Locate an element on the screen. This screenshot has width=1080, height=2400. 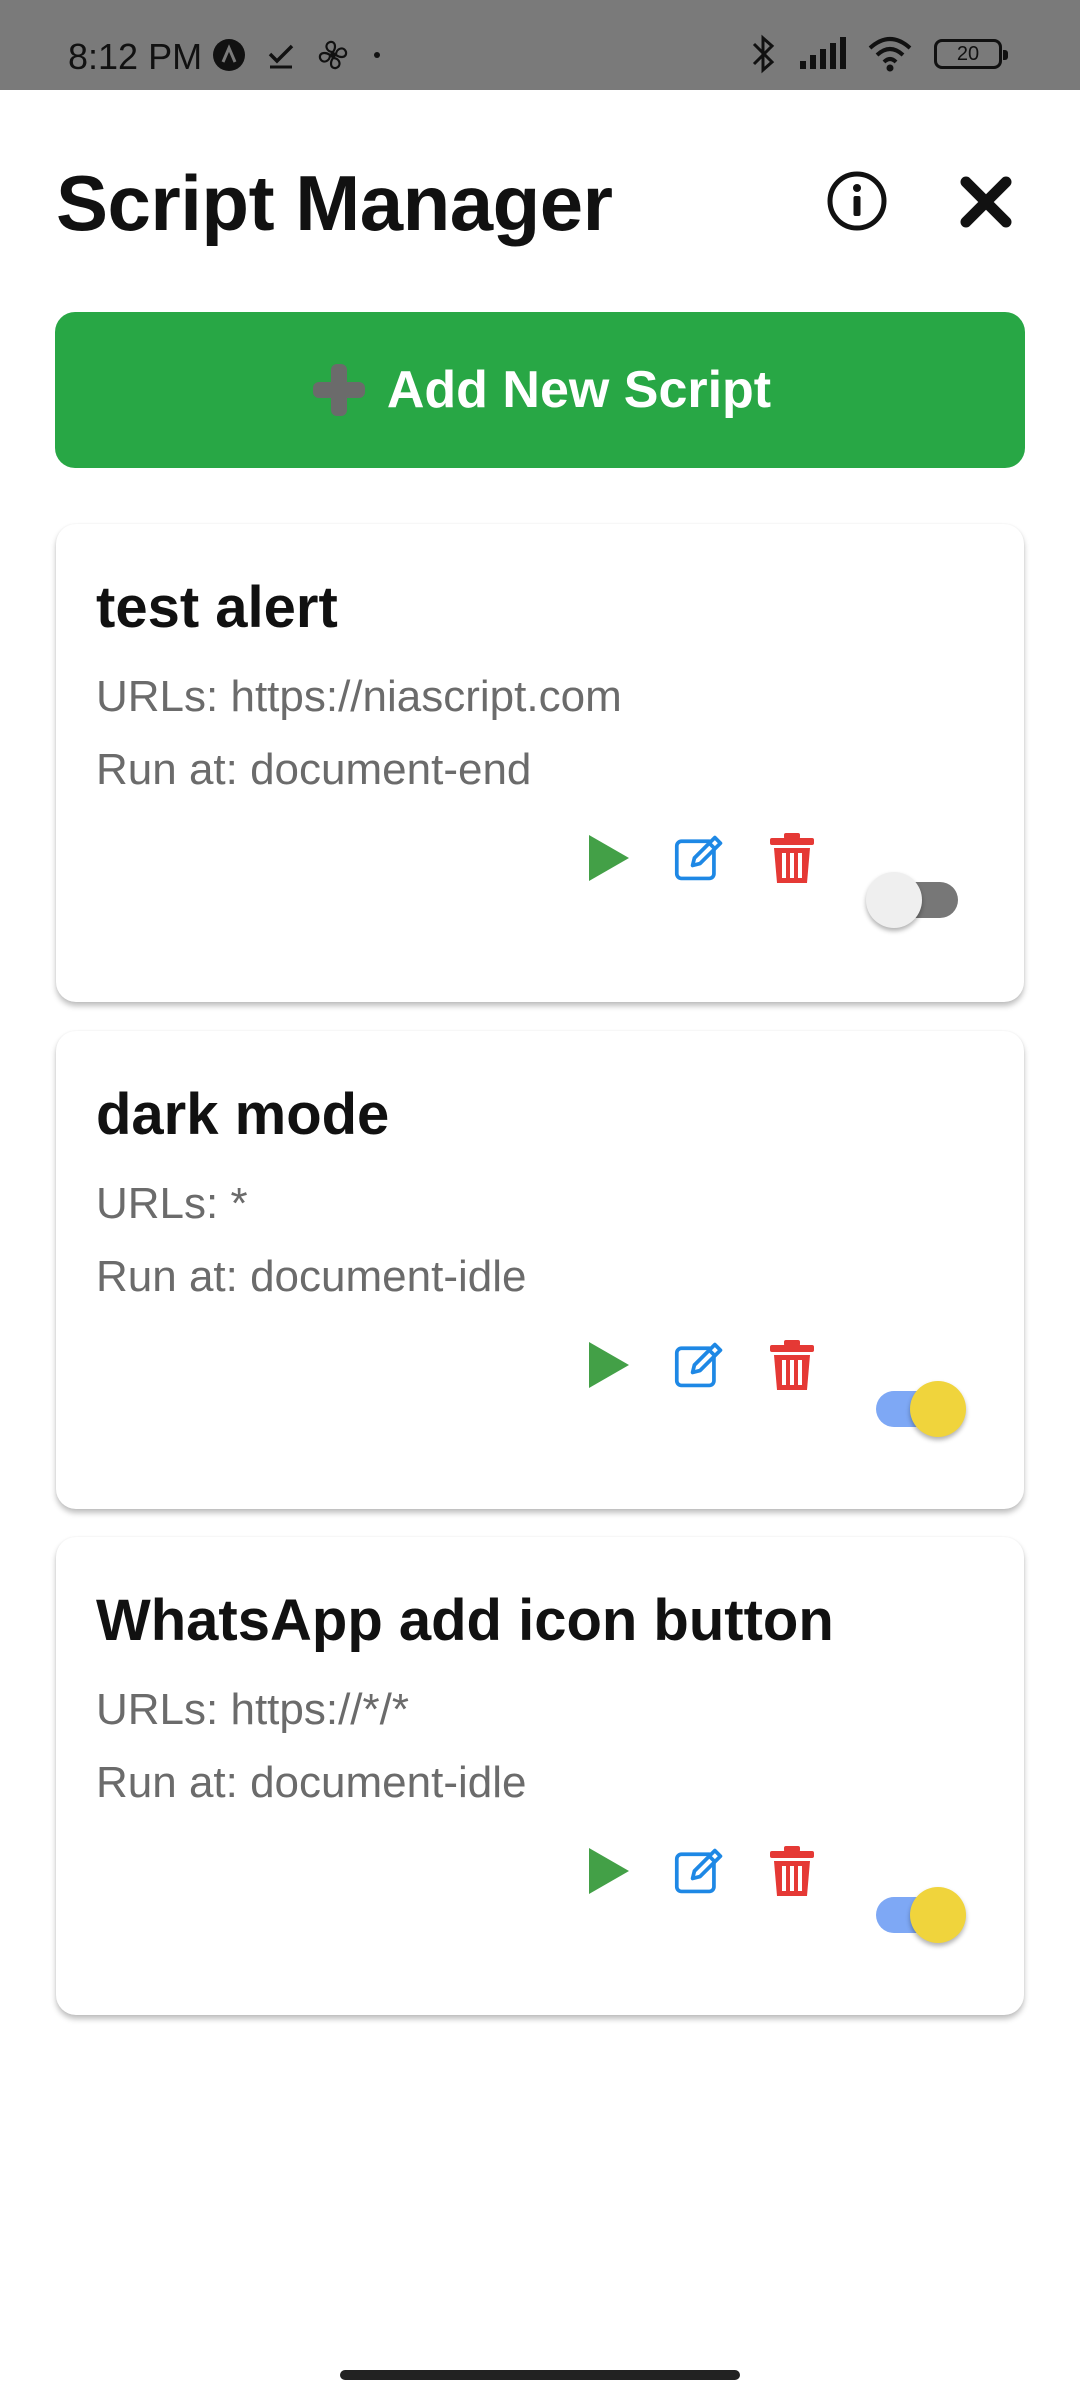
signal-icon is located at coordinates (823, 53).